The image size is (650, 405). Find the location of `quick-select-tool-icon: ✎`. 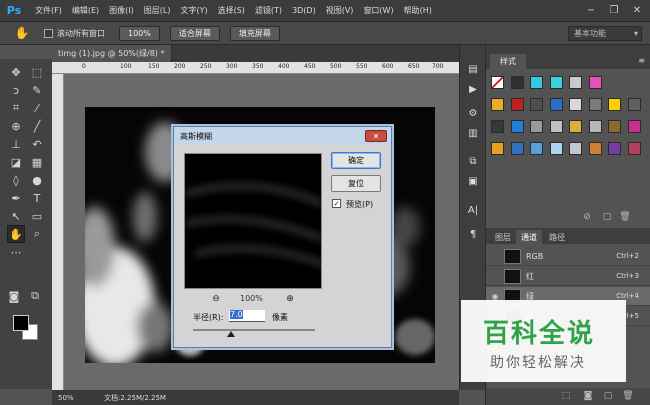

quick-select-tool-icon: ✎ is located at coordinates (37, 90).